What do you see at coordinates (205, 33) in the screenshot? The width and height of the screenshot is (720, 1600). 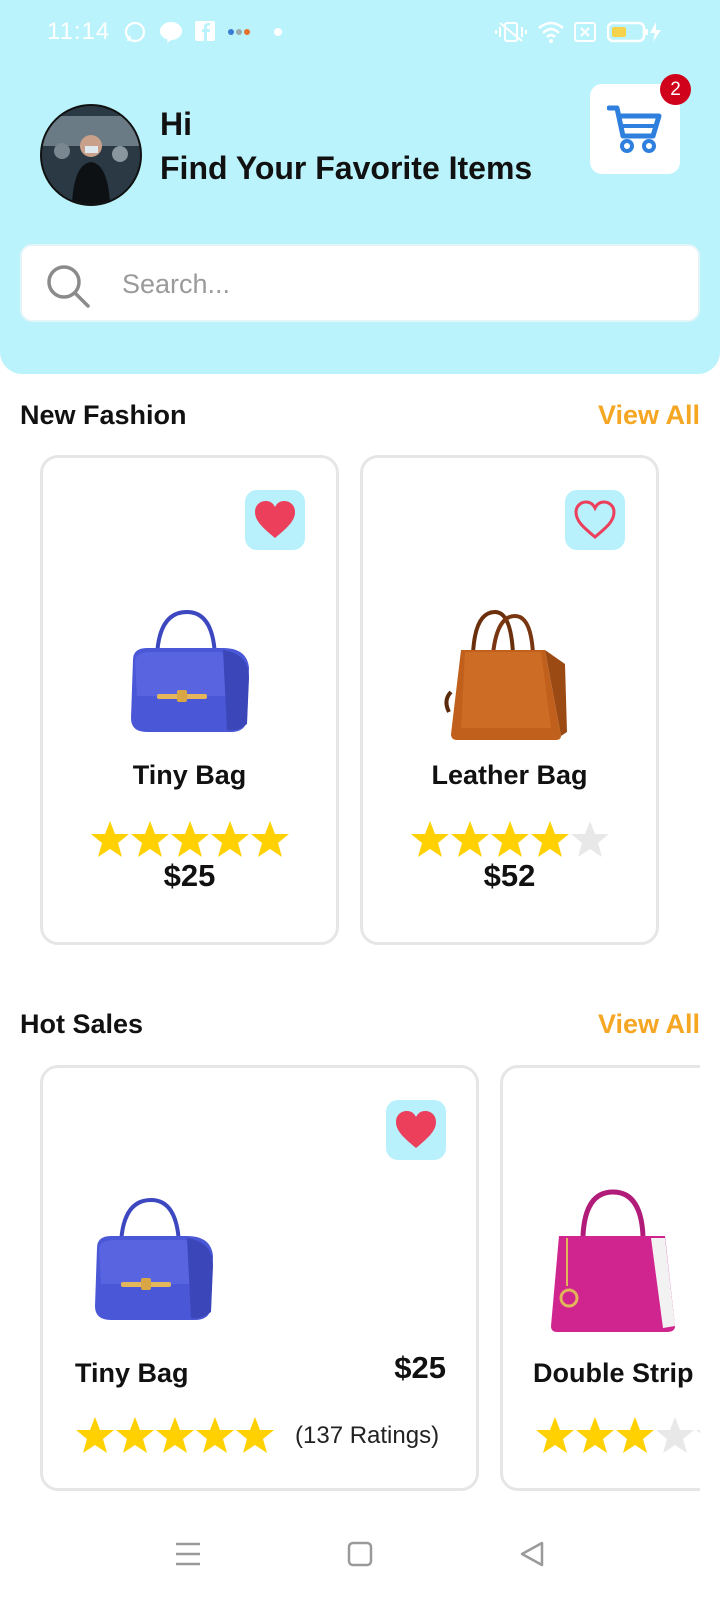 I see `facebook-icon` at bounding box center [205, 33].